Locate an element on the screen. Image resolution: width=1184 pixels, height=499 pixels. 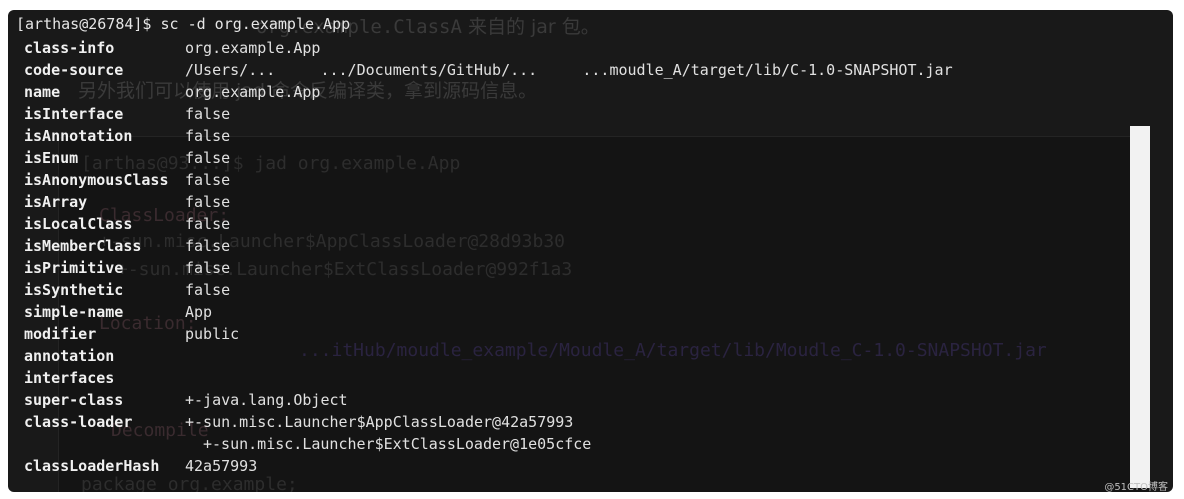
field-key: isMemberClass is located at coordinates (83, 246).